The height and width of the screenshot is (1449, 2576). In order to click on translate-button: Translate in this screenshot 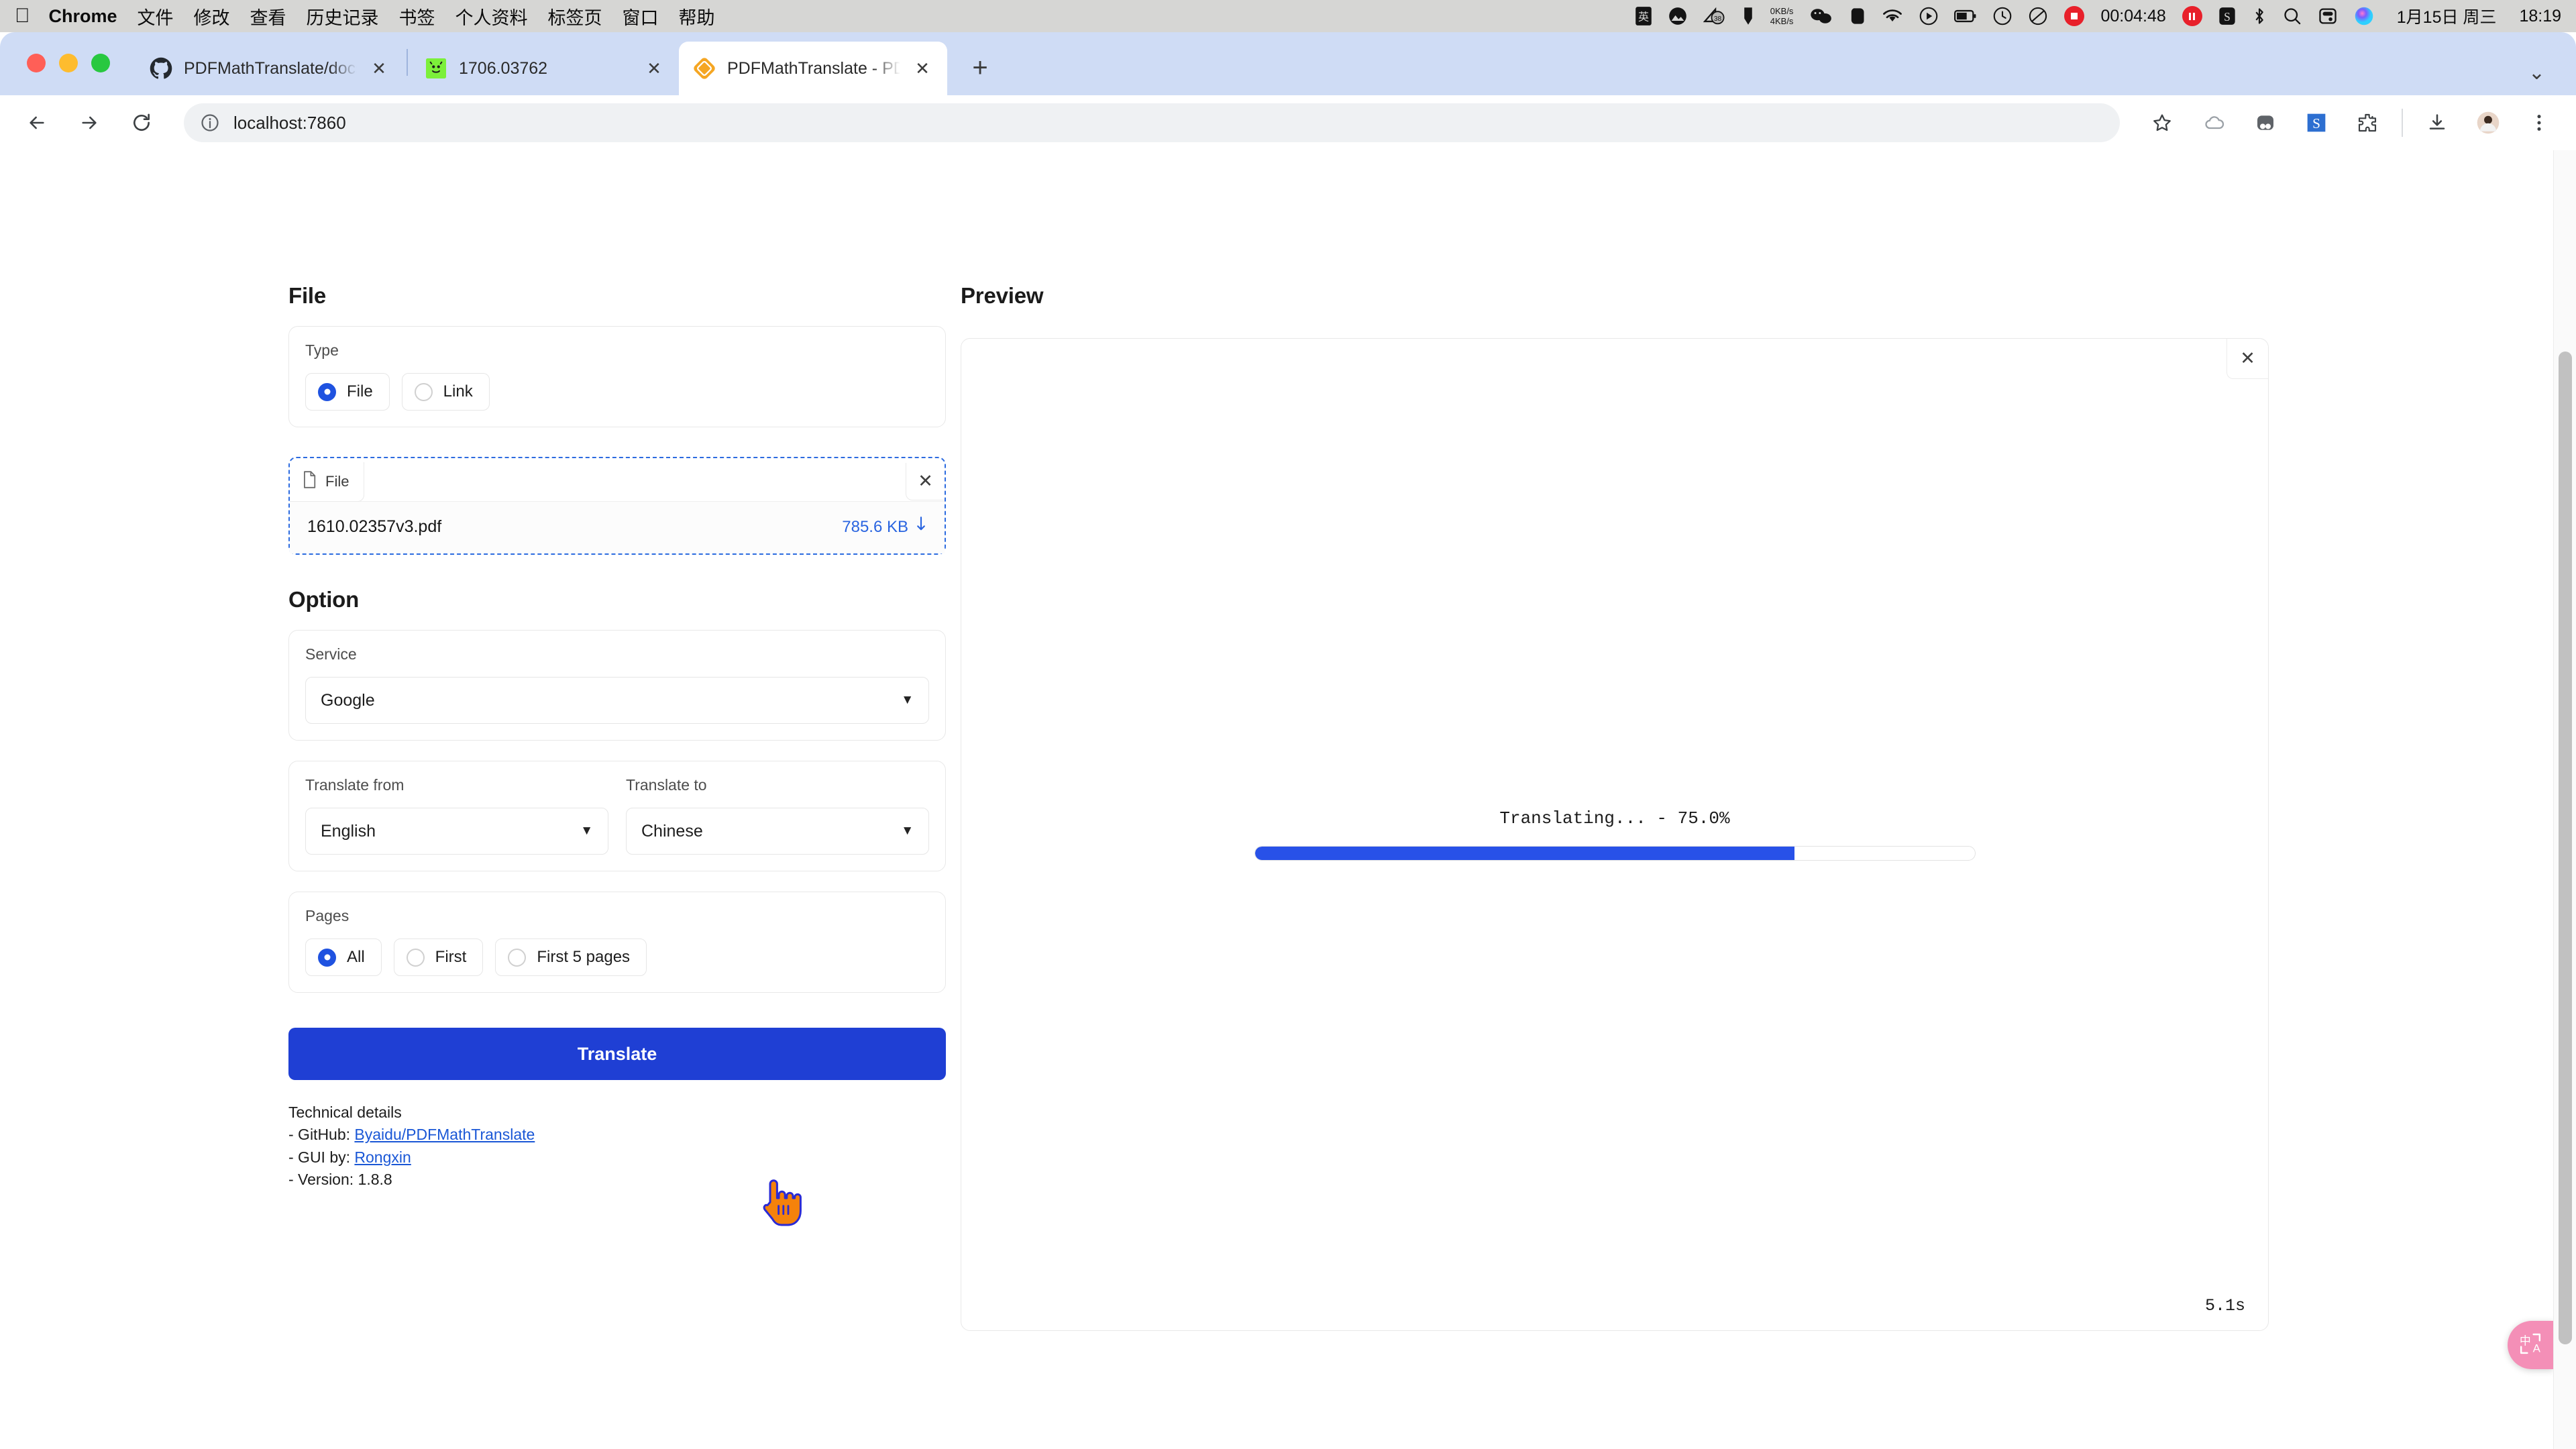, I will do `click(617, 1054)`.